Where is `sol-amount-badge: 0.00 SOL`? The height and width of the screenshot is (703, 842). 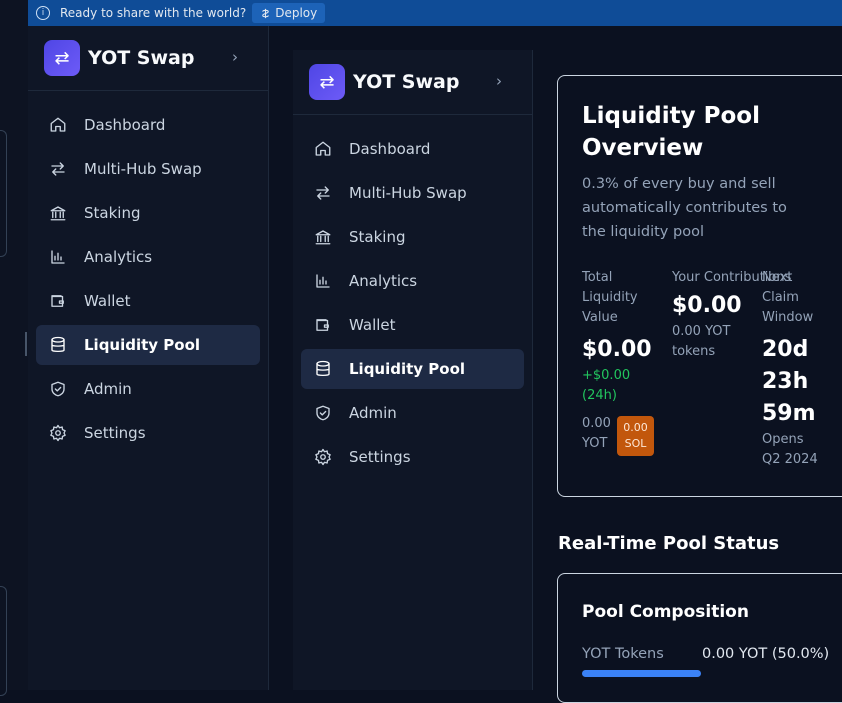
sol-amount-badge: 0.00 SOL is located at coordinates (635, 436).